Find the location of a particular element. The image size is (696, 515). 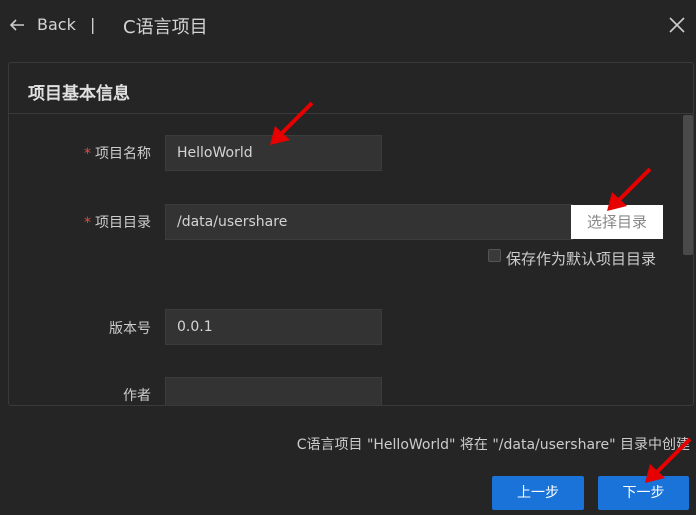

prev-step-button: 上一步 is located at coordinates (538, 493).